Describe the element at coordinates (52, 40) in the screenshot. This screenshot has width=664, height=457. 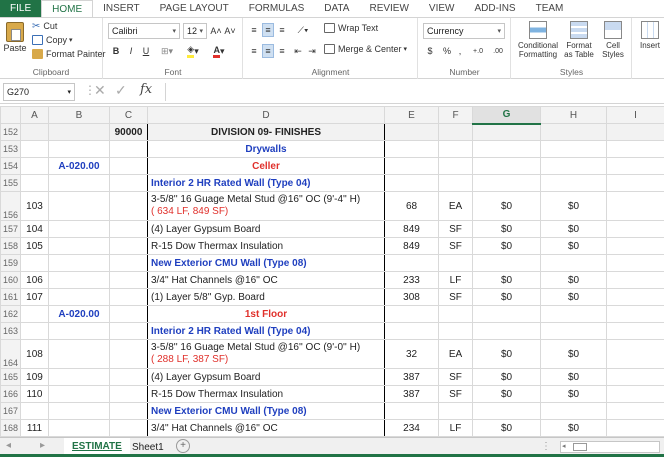
I see `copy-button: Copy ▾` at that location.